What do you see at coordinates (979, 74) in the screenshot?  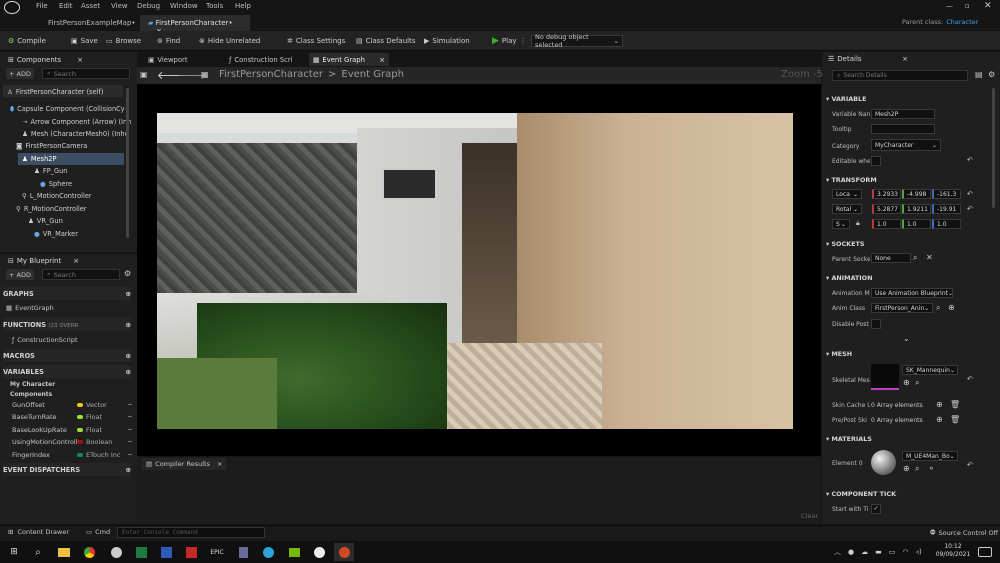 I see `property-matrix-icon: ▤` at bounding box center [979, 74].